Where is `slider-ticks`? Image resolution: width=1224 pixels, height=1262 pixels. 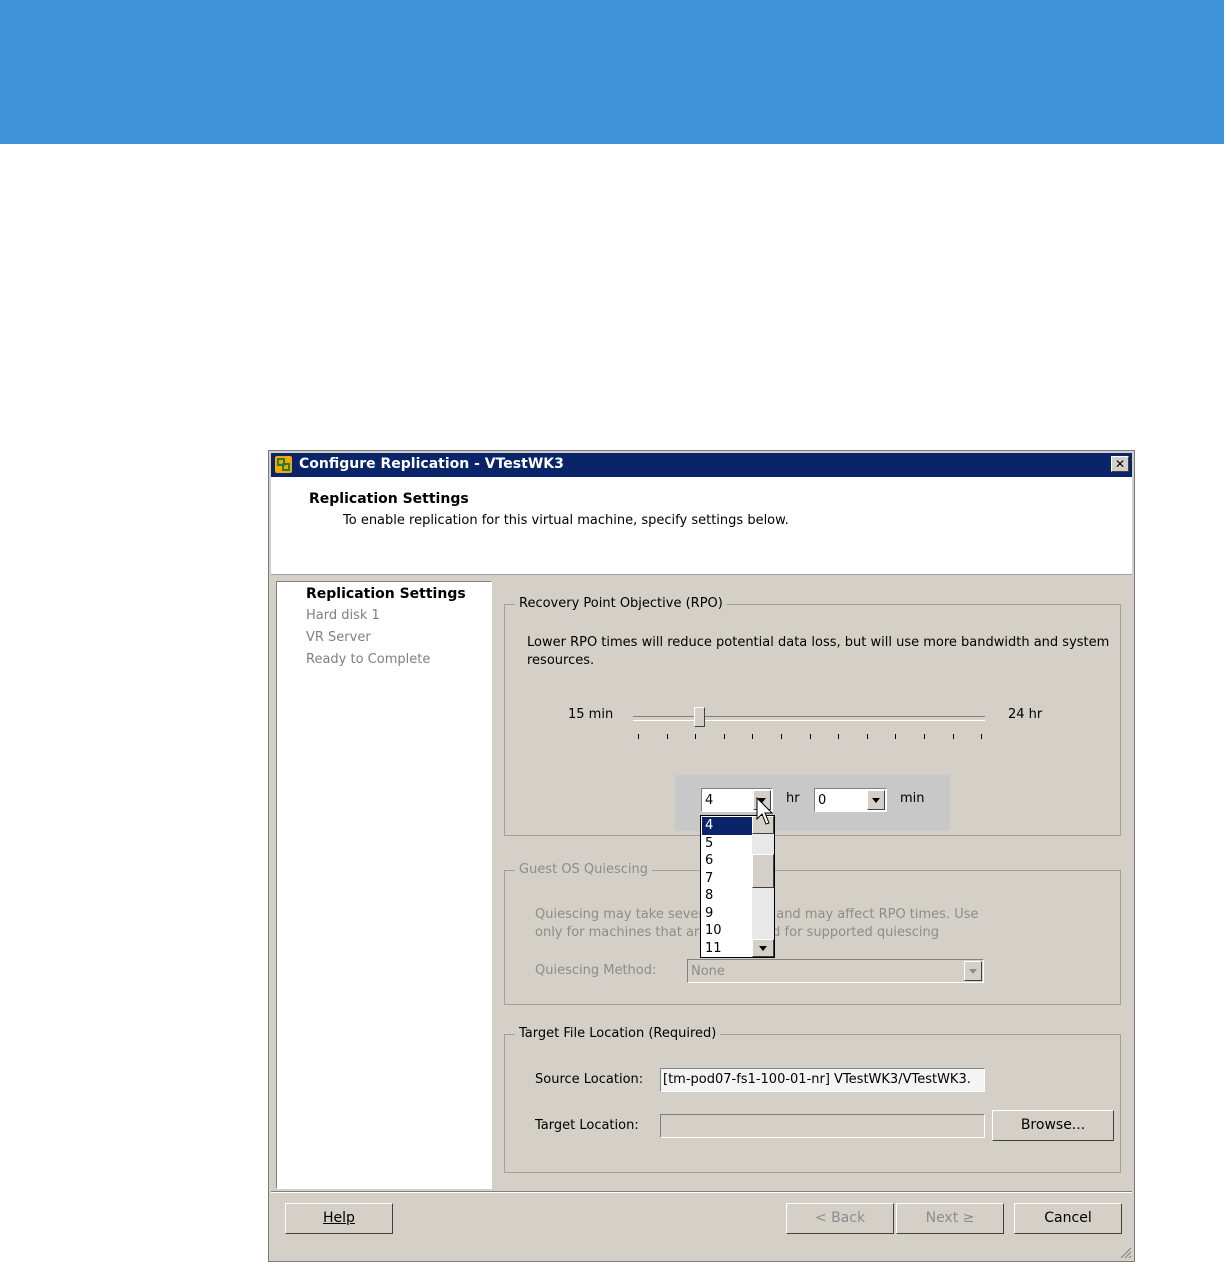
slider-ticks is located at coordinates (809, 737).